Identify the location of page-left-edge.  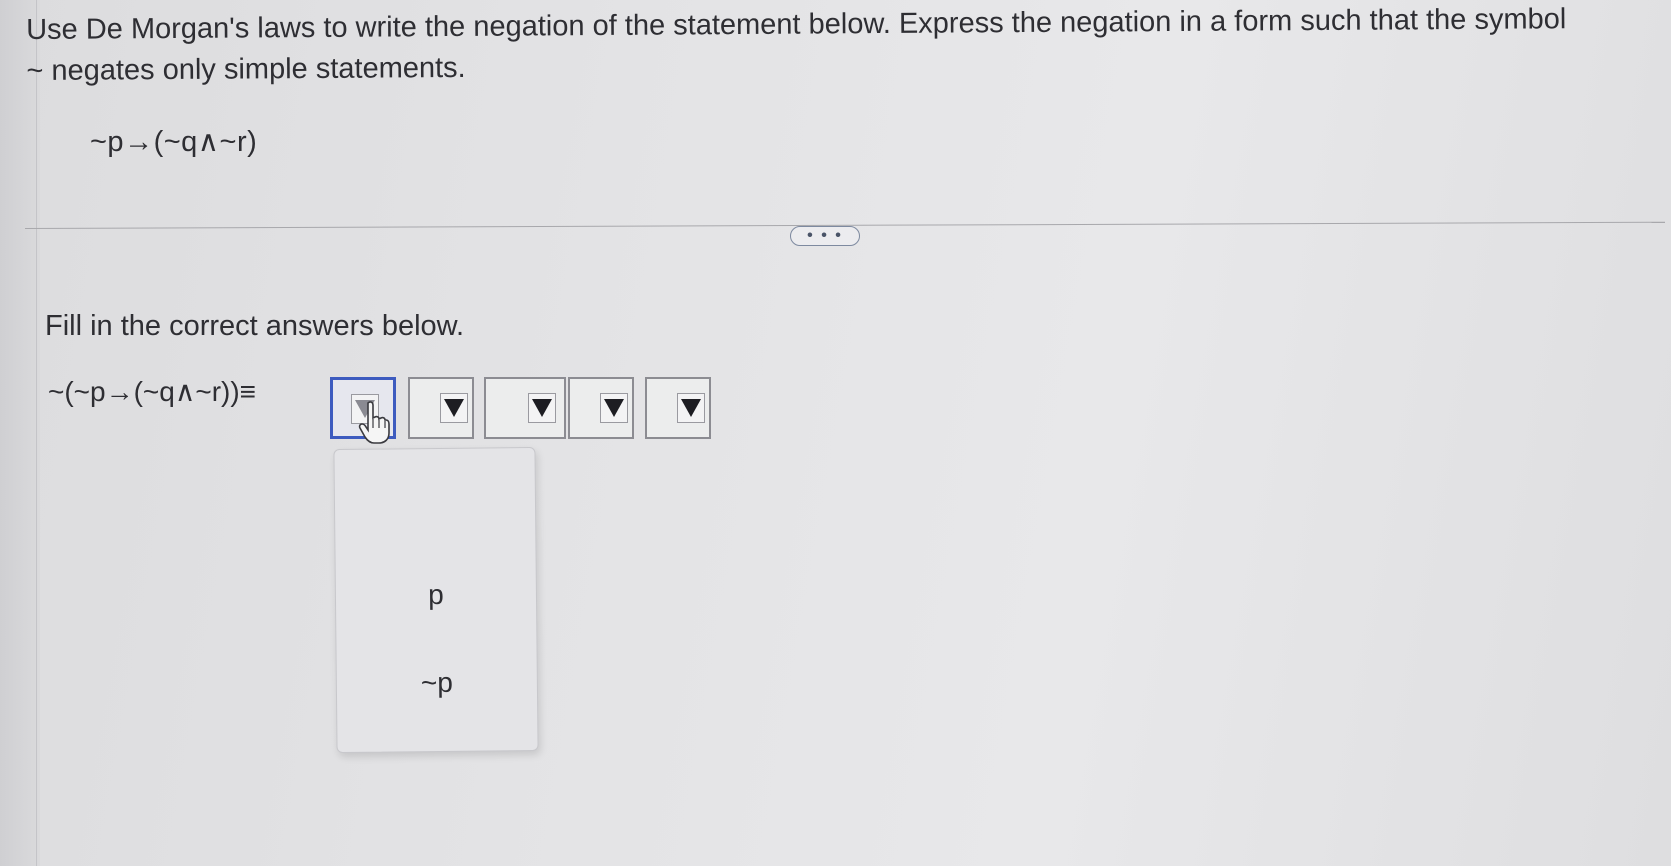
(20, 433).